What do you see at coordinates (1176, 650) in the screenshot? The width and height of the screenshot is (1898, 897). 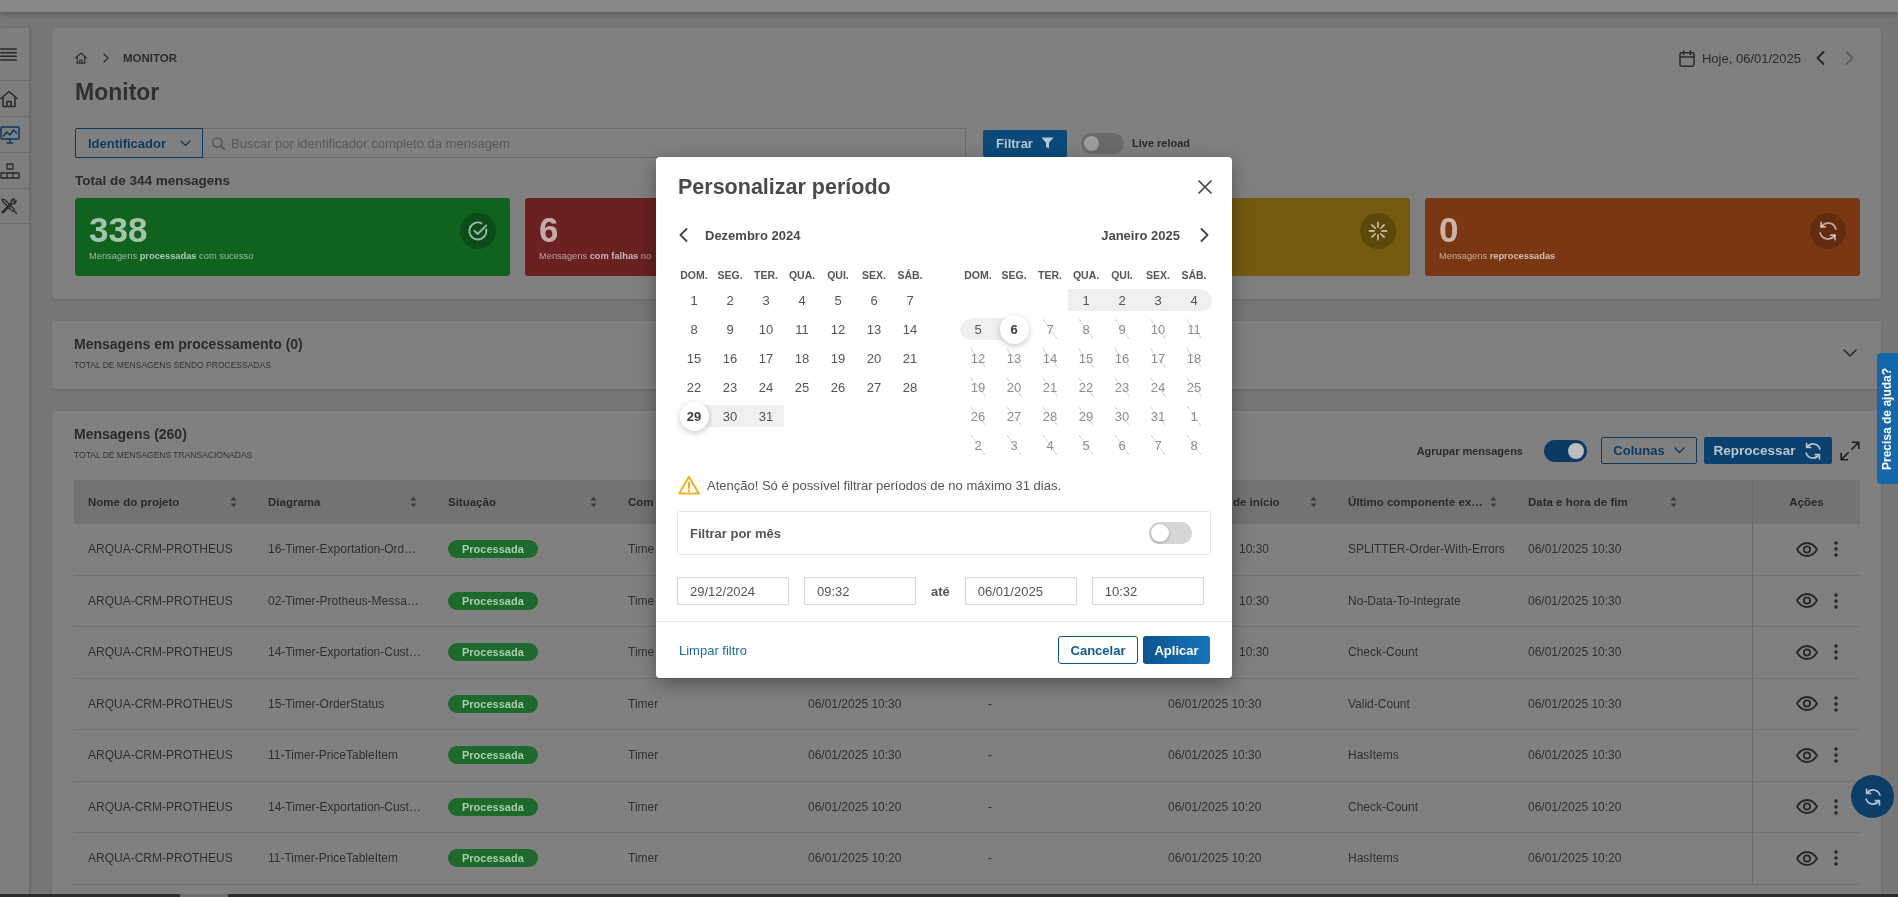 I see `apply-button: Aplicar` at bounding box center [1176, 650].